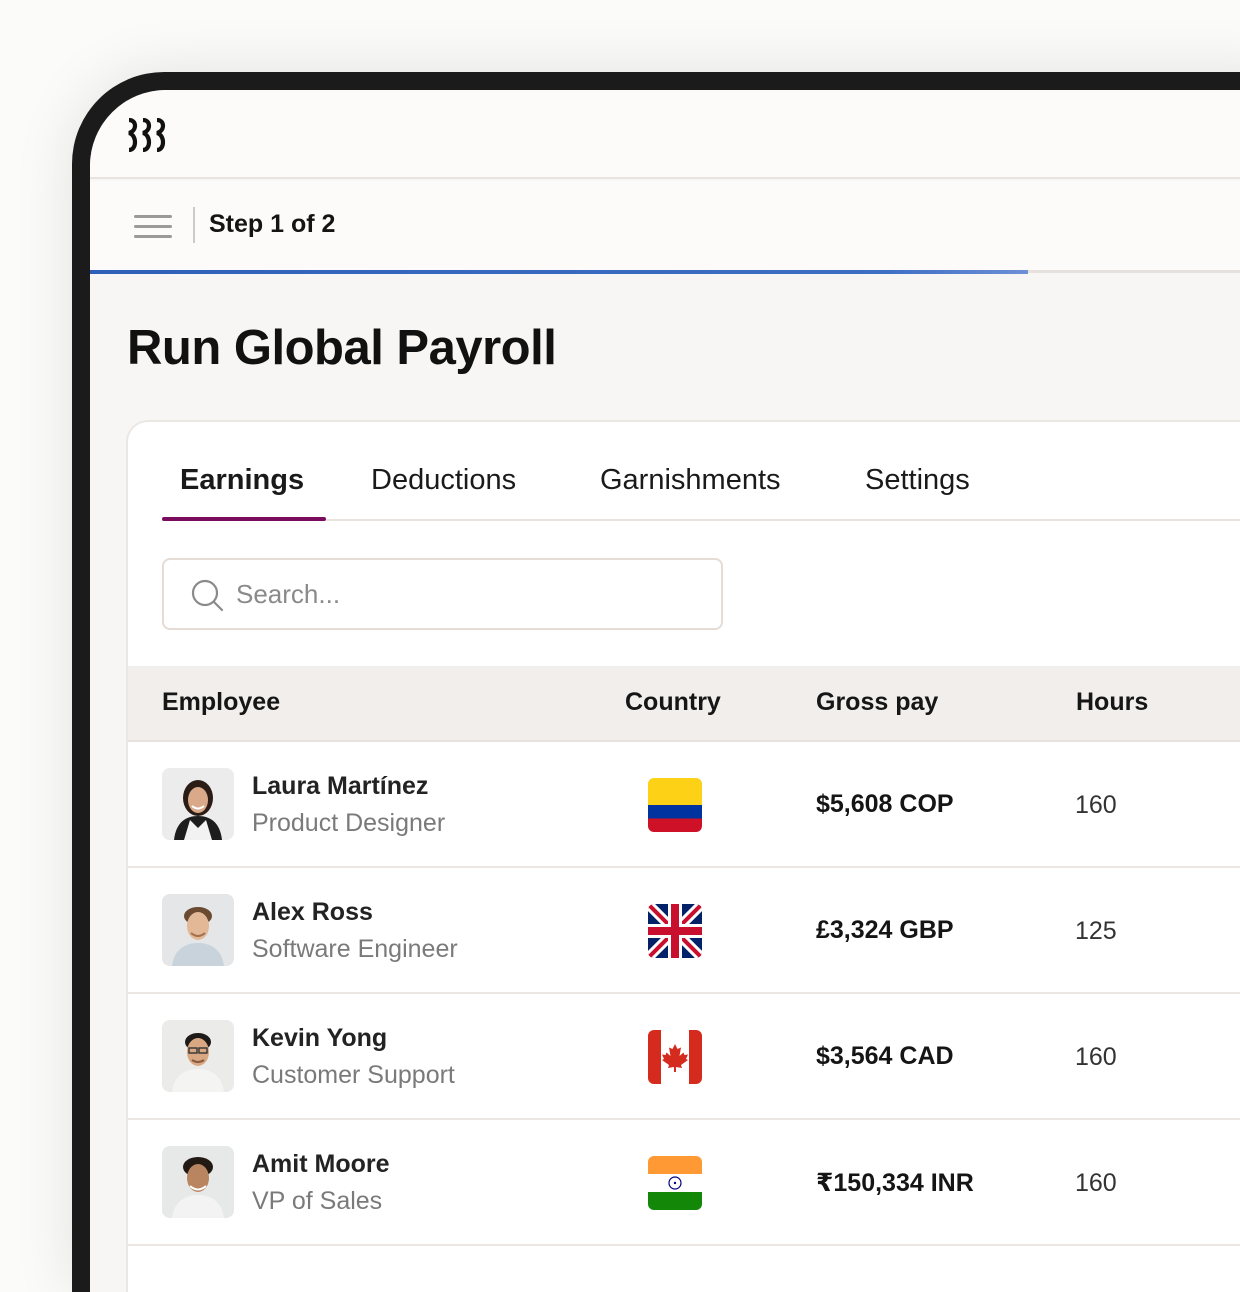 The image size is (1240, 1292). What do you see at coordinates (665, 134) in the screenshot?
I see `top-bar` at bounding box center [665, 134].